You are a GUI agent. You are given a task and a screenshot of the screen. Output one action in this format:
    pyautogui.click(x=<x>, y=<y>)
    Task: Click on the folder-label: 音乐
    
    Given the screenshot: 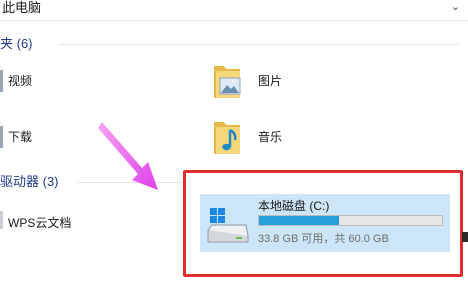 What is the action you would take?
    pyautogui.click(x=270, y=137)
    